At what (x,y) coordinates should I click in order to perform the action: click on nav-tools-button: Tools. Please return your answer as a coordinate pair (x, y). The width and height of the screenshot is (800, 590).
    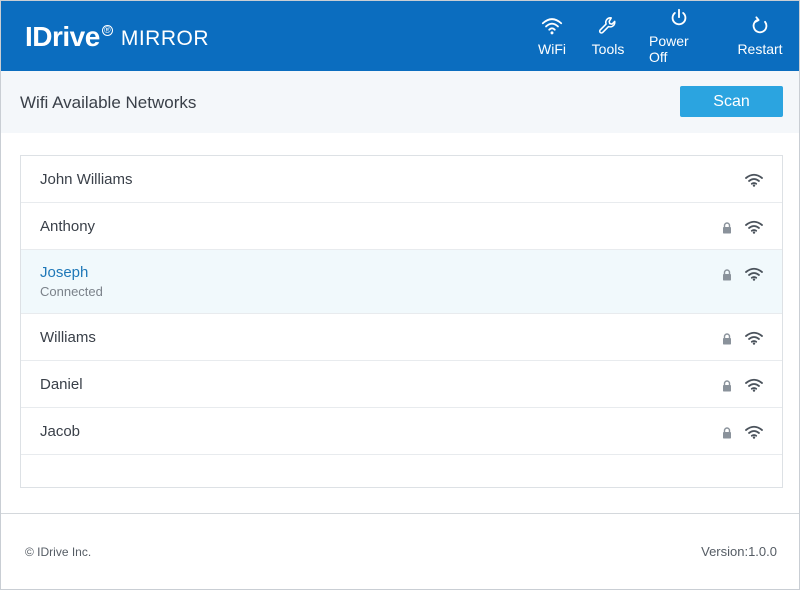
    Looking at the image, I should click on (608, 36).